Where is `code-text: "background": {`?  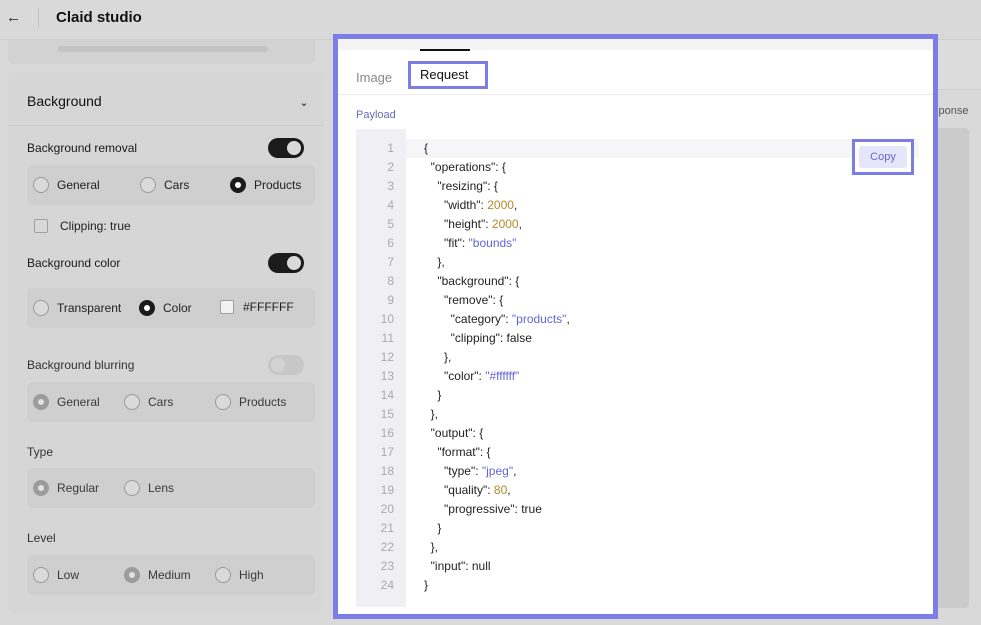 code-text: "background": { is located at coordinates (472, 281).